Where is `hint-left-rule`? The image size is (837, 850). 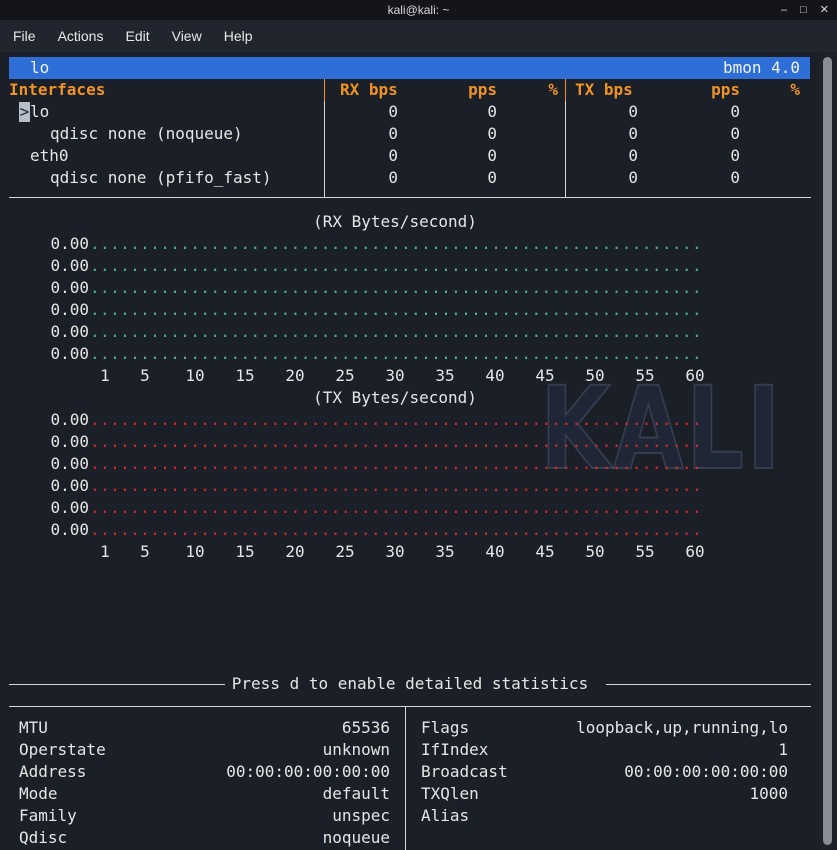 hint-left-rule is located at coordinates (117, 684).